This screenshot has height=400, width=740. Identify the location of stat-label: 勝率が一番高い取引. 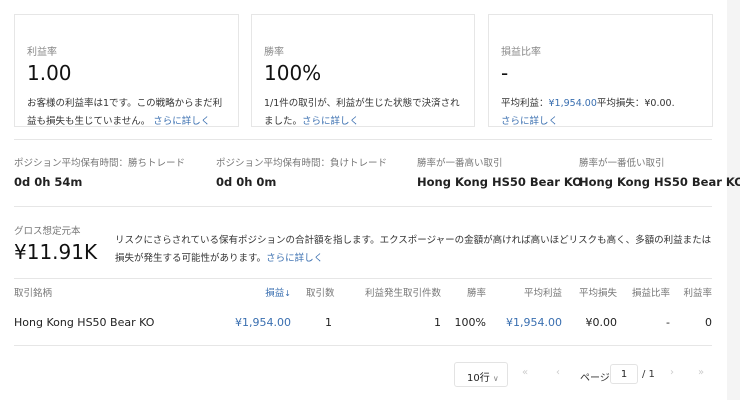
(460, 163).